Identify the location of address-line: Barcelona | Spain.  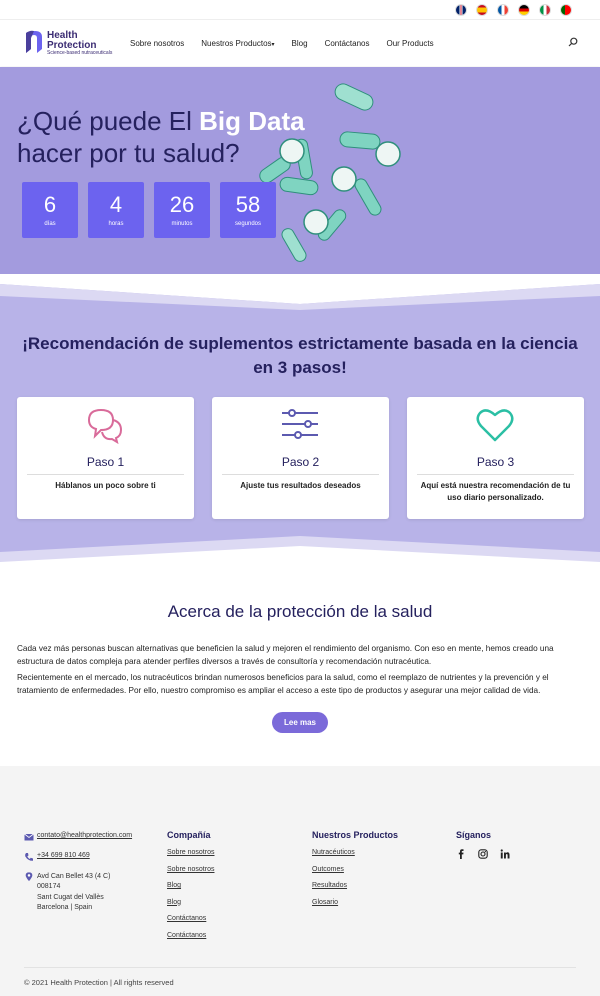
(65, 908).